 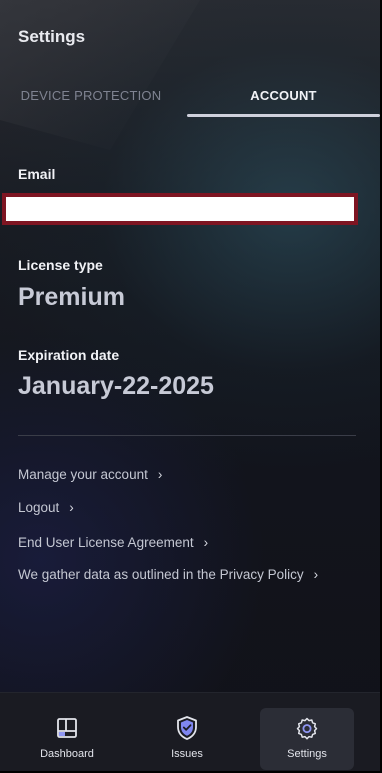 What do you see at coordinates (283, 115) in the screenshot?
I see `active-tab-indicator` at bounding box center [283, 115].